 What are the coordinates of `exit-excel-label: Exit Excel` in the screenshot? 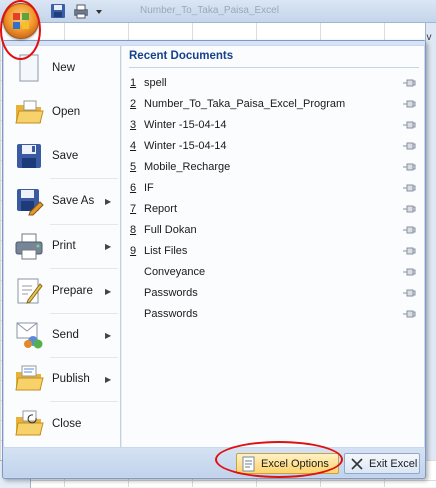 It's located at (393, 463).